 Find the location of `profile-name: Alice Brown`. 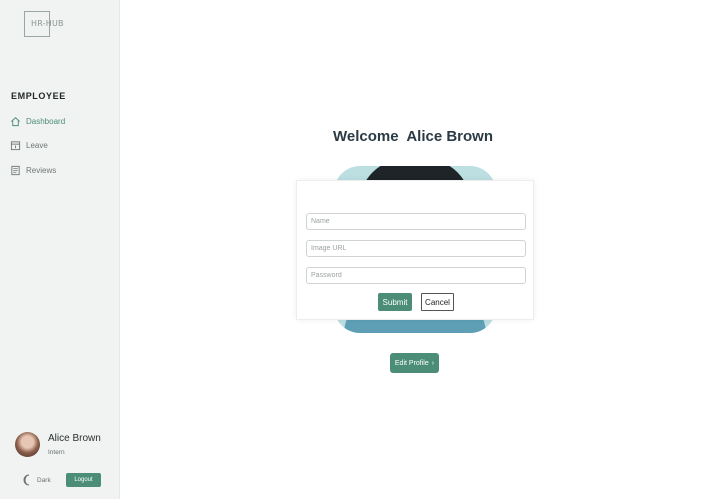

profile-name: Alice Brown is located at coordinates (74, 438).